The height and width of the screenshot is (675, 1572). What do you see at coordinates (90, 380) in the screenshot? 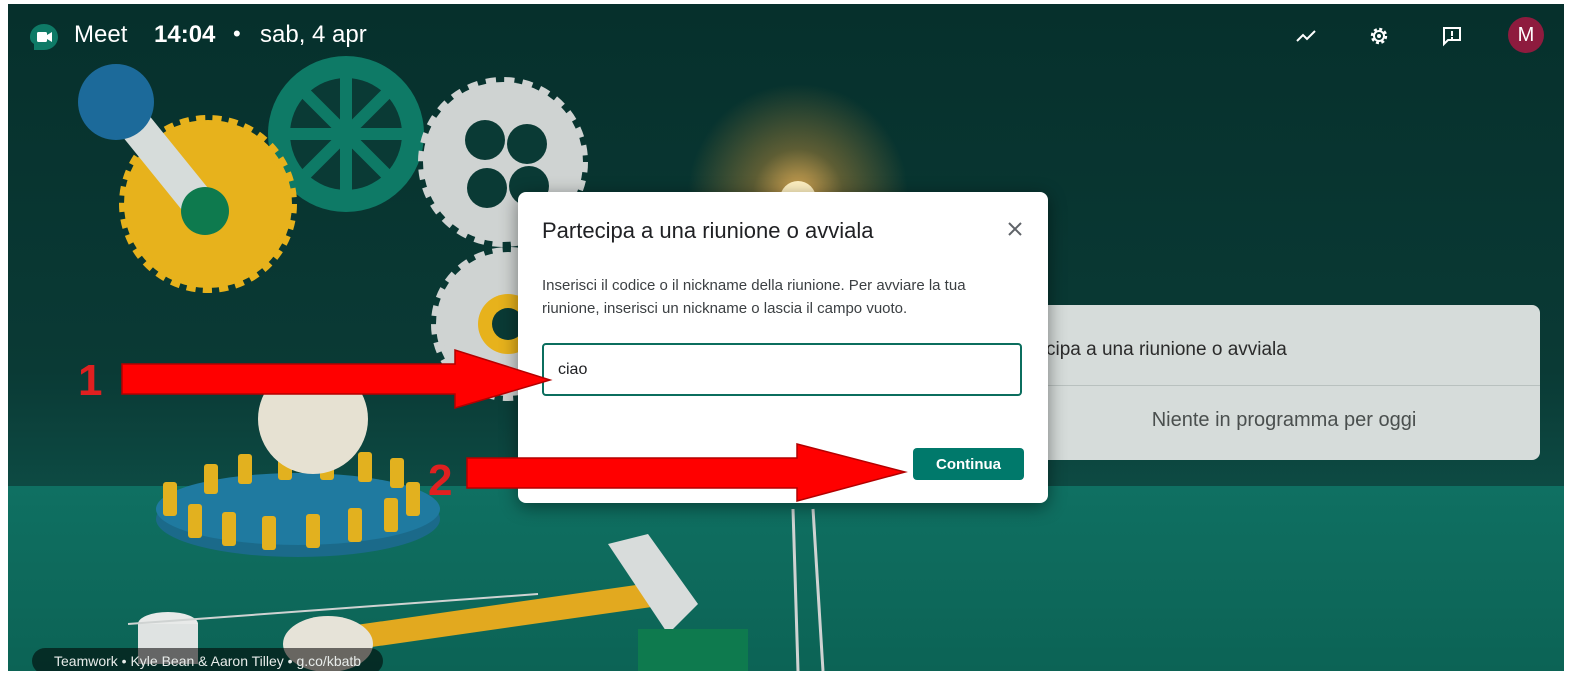
I see `step-number-1: 1` at bounding box center [90, 380].